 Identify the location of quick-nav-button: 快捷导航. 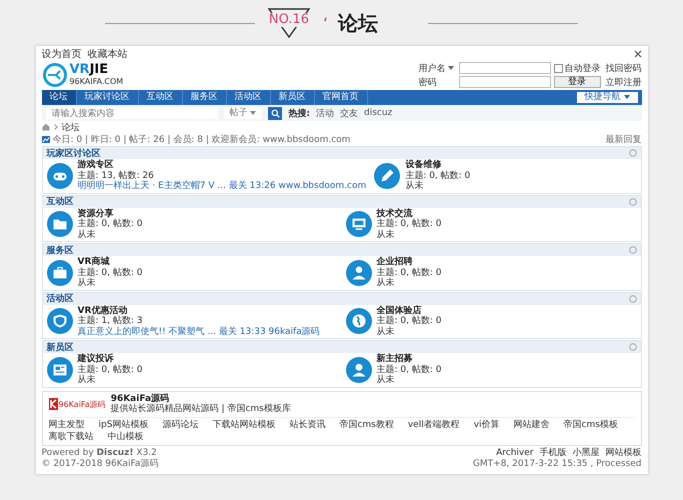
(607, 97).